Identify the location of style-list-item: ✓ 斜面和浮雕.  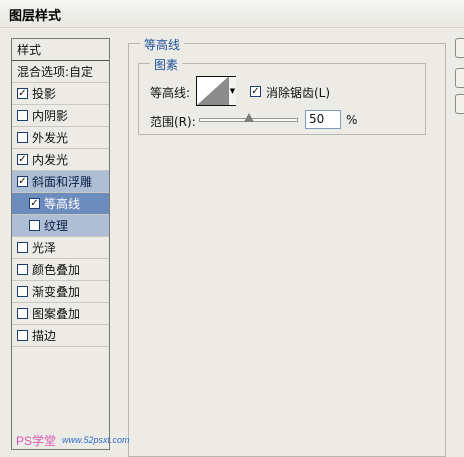
(60, 182).